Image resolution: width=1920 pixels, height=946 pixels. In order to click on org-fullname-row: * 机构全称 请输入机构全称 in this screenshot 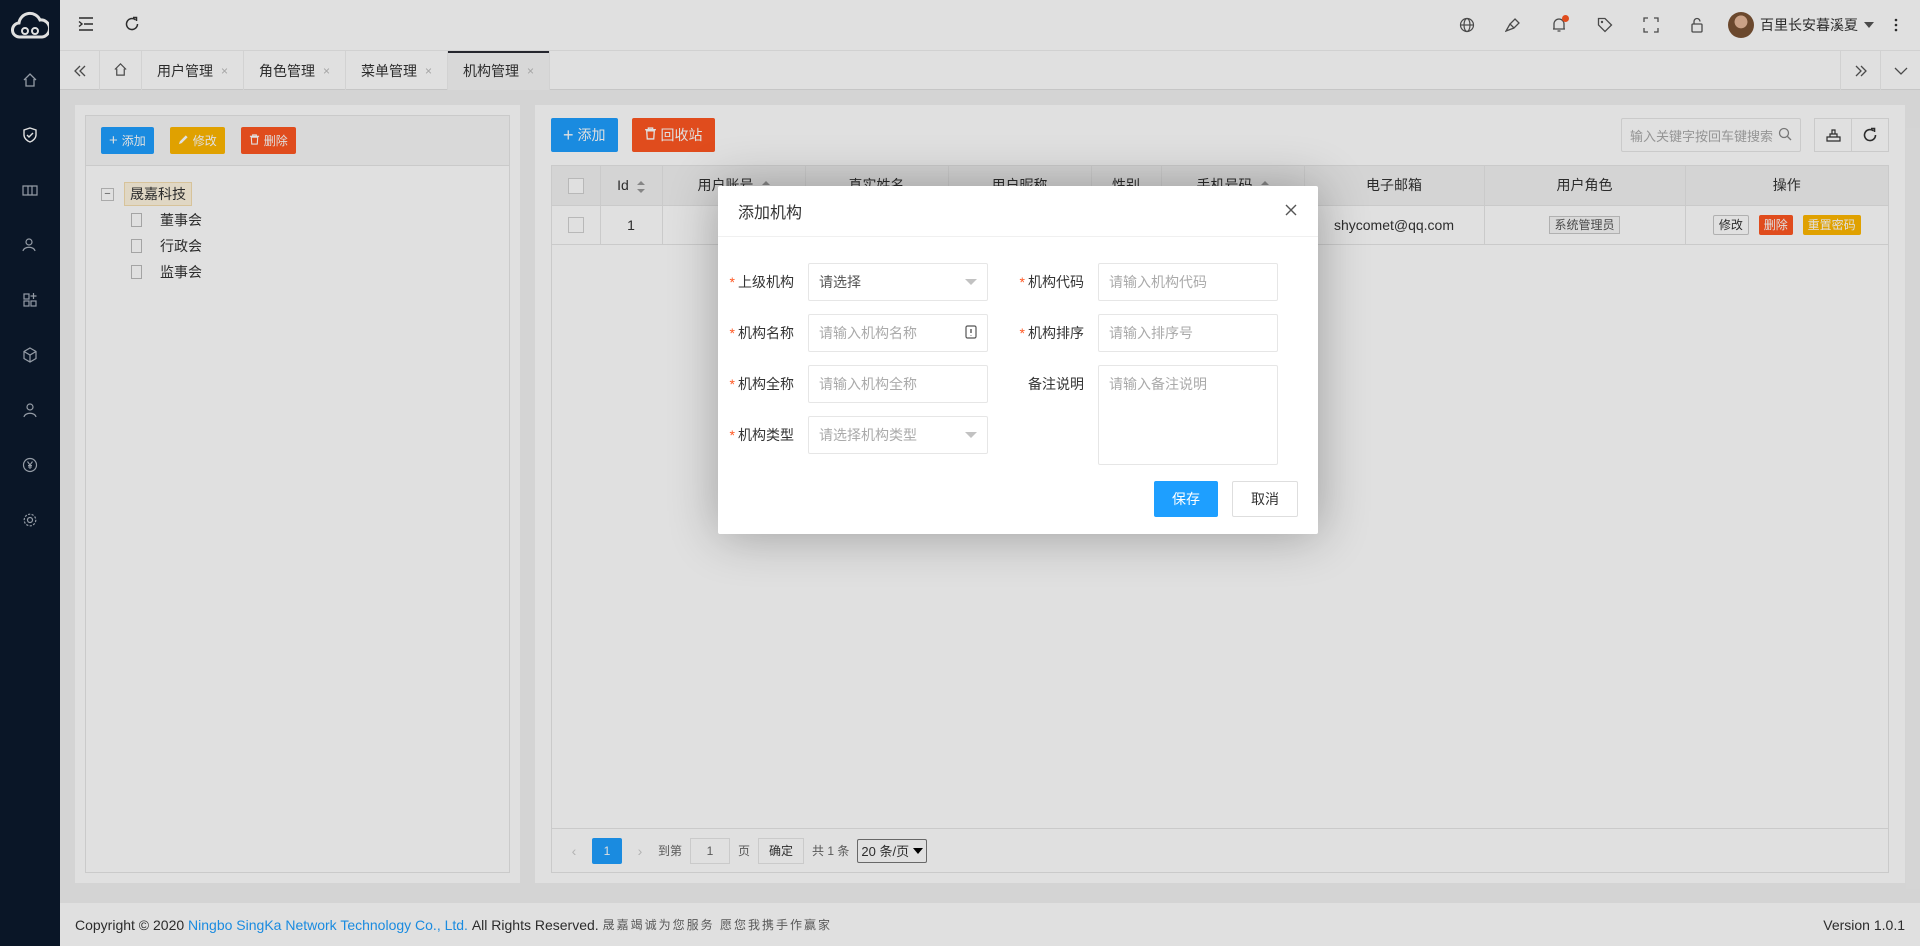, I will do `click(853, 384)`.